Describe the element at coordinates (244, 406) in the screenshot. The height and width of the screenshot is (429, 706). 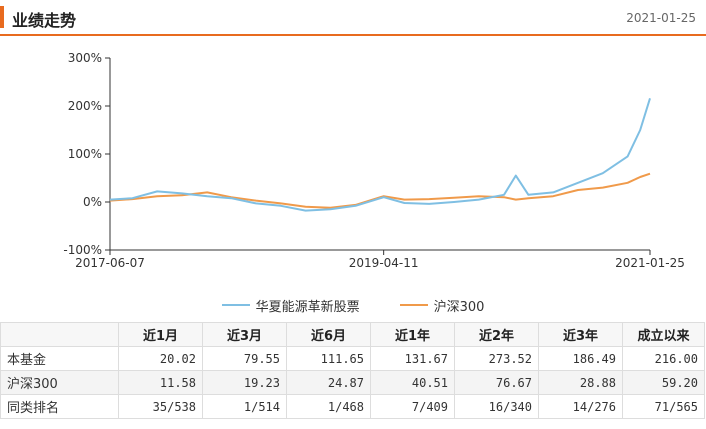
I see `table-cell: 1/514` at that location.